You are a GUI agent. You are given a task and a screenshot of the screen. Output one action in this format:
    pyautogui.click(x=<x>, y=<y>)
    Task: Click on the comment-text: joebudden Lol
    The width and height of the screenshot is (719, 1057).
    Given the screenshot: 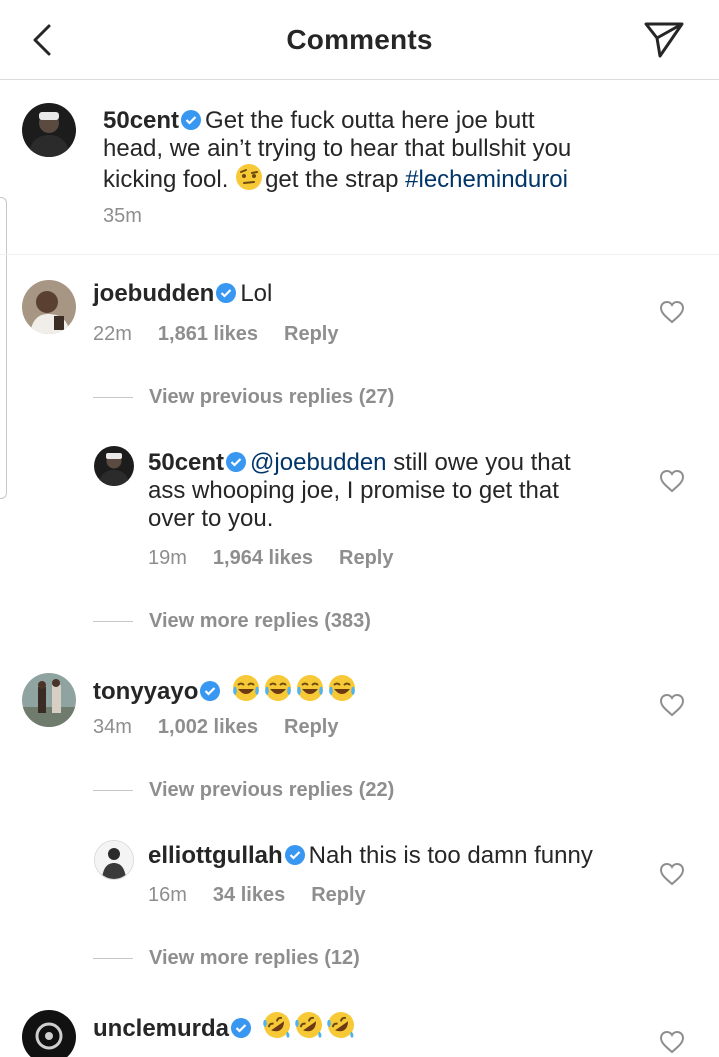 What is the action you would take?
    pyautogui.click(x=373, y=294)
    